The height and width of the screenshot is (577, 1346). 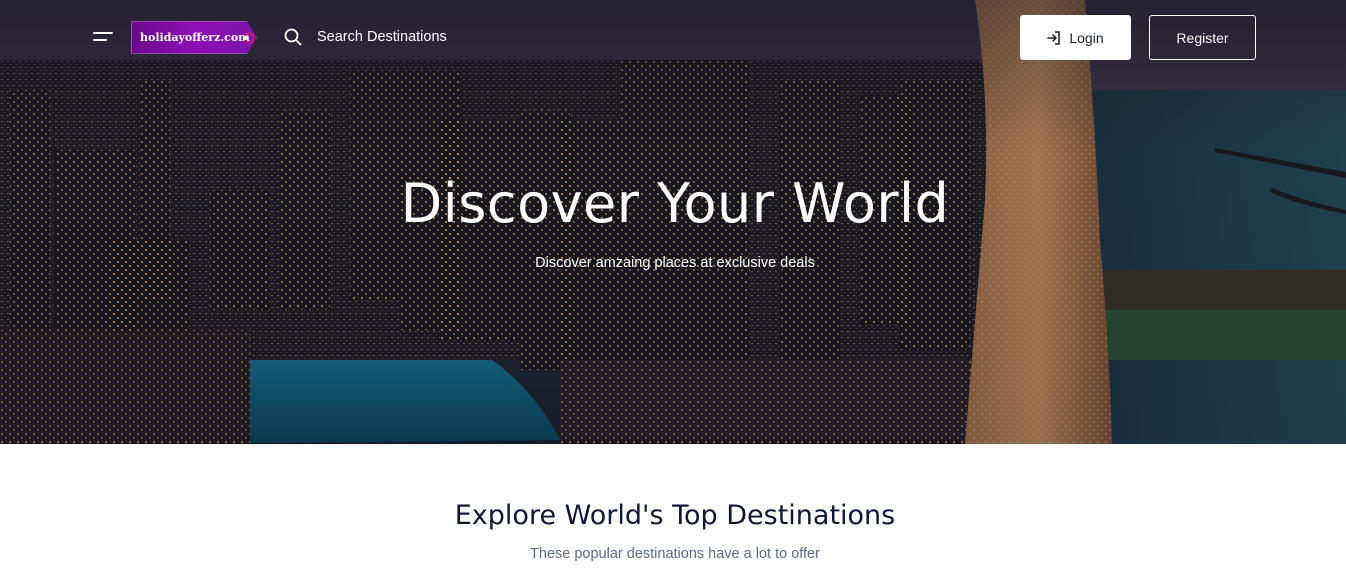 What do you see at coordinates (382, 37) in the screenshot?
I see `search-label: Search Destinations` at bounding box center [382, 37].